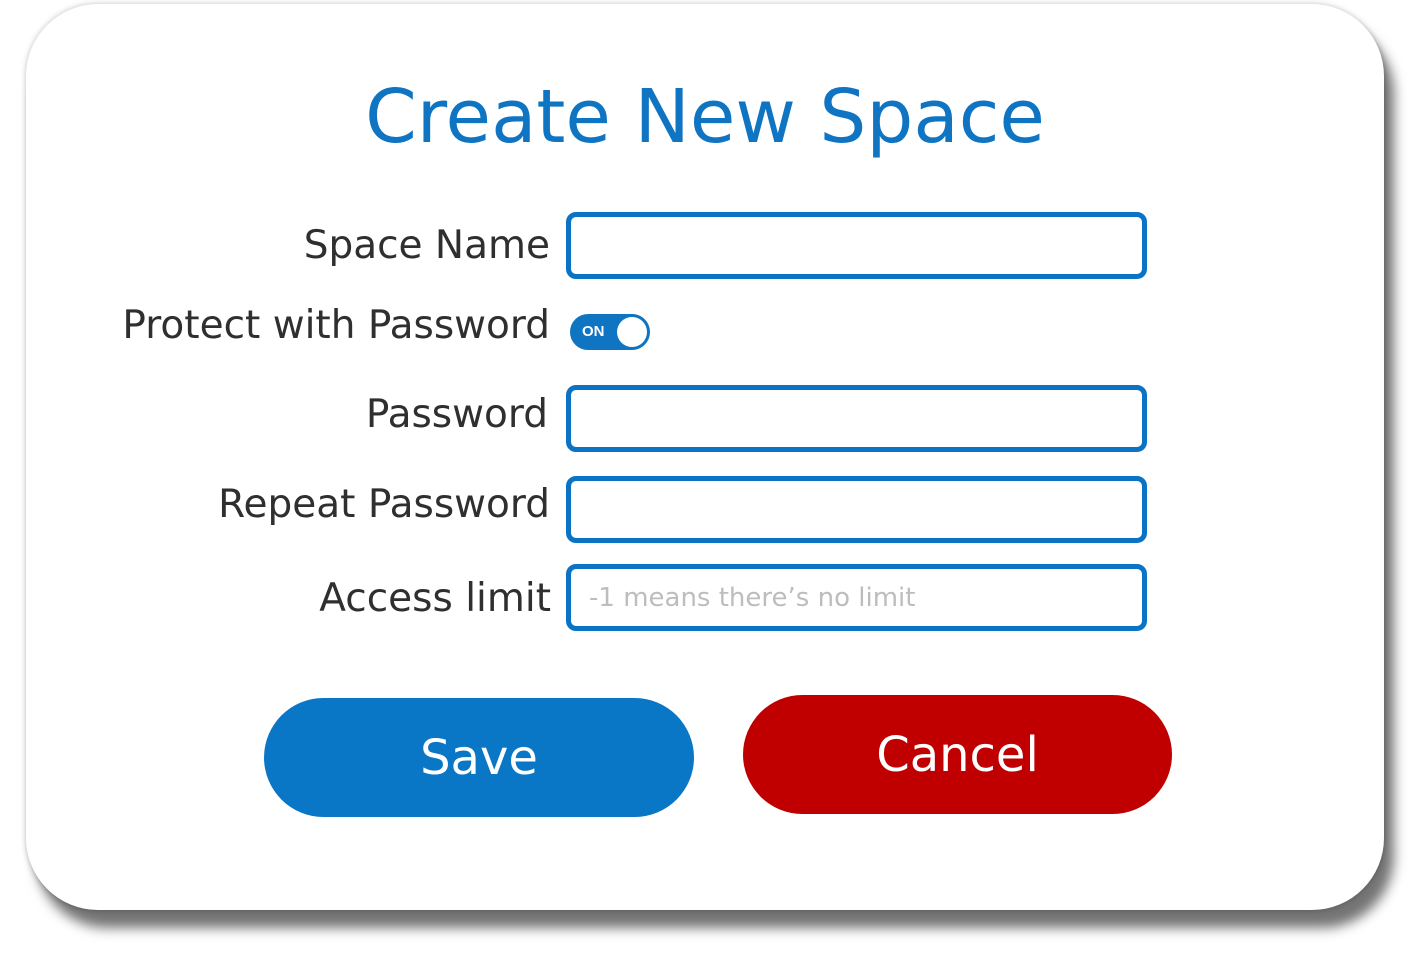 Image resolution: width=1410 pixels, height=953 pixels. I want to click on repeat-password-input, so click(856, 509).